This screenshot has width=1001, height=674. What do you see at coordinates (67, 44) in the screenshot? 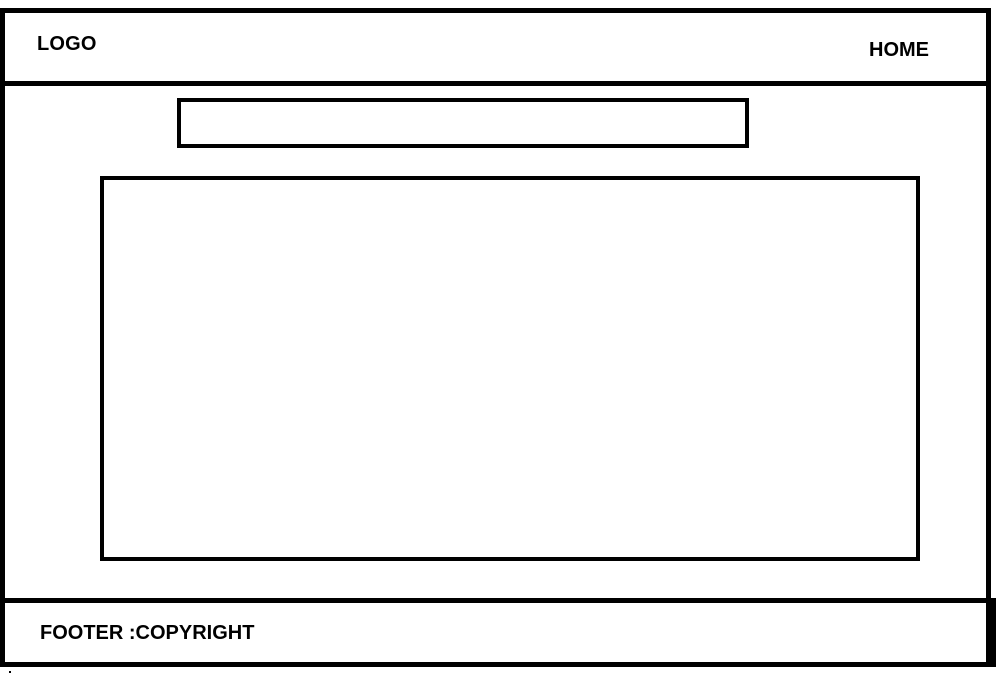
I see `logo: LOGO` at bounding box center [67, 44].